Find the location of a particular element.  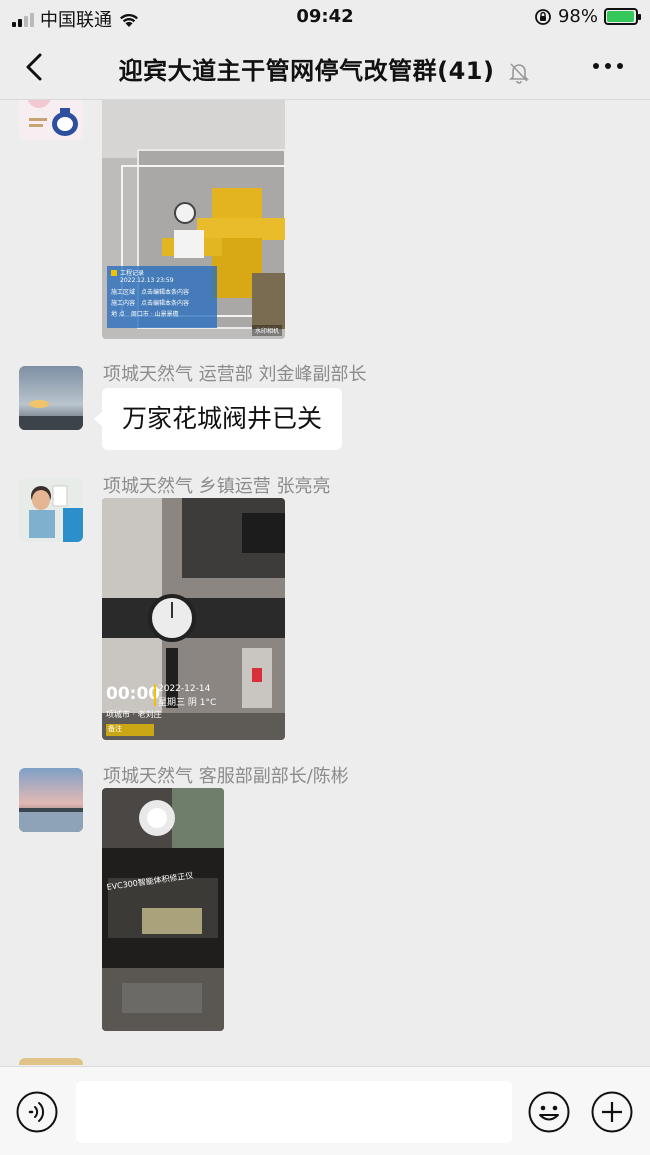

camera-time: 00:00 is located at coordinates (133, 694).